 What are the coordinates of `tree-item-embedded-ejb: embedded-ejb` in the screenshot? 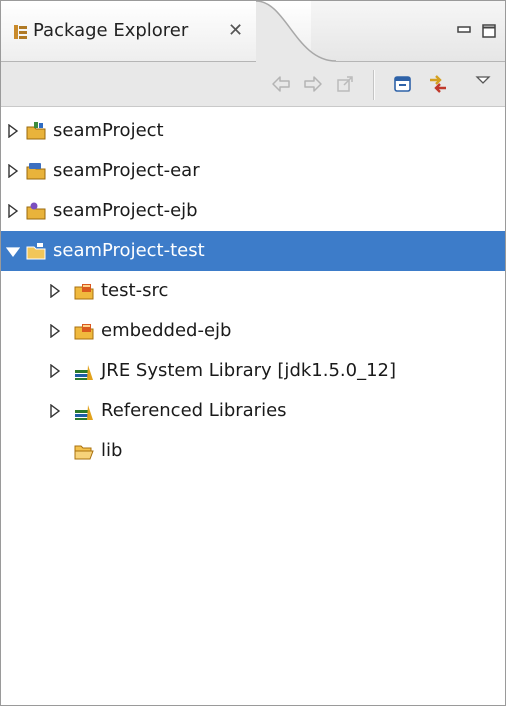 It's located at (253, 331).